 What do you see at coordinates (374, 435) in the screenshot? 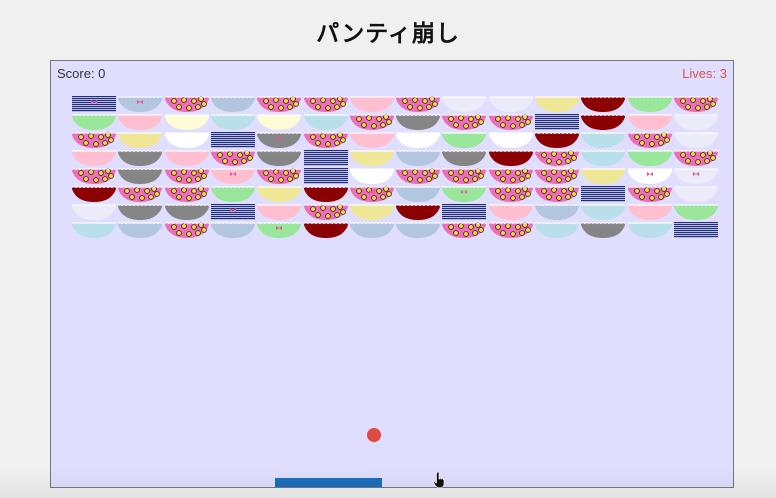
I see `ball` at bounding box center [374, 435].